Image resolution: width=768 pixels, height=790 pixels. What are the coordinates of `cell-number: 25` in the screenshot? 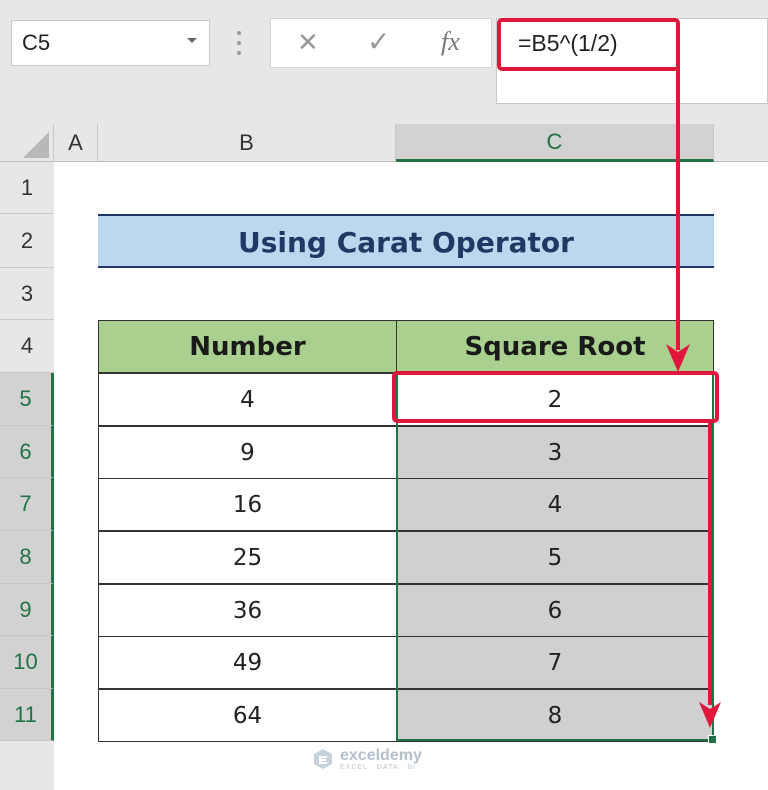 It's located at (247, 557).